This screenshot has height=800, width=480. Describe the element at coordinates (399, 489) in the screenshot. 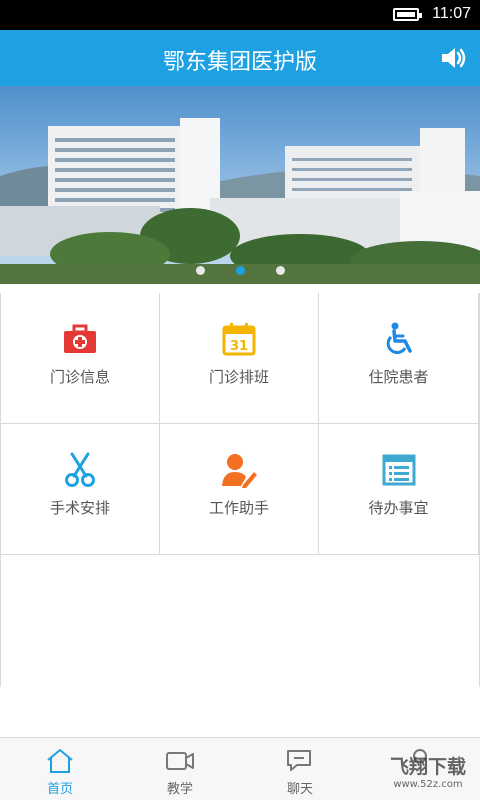

I see `menu-todo: 待办事宜` at that location.